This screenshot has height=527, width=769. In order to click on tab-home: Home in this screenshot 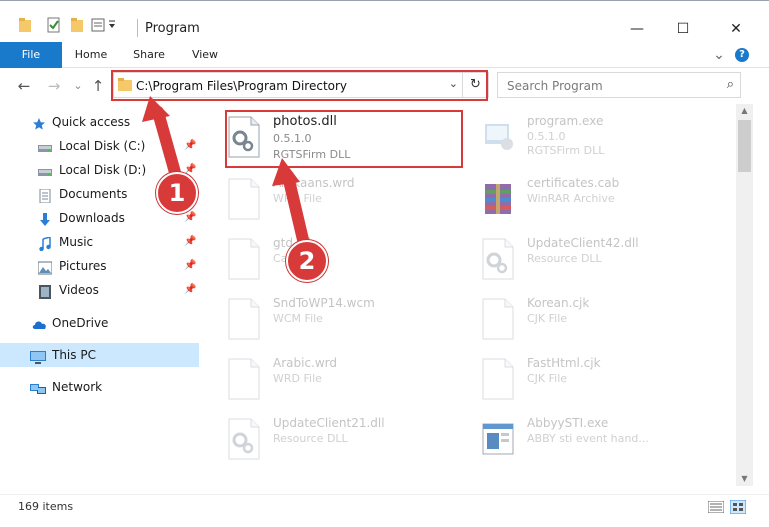, I will do `click(91, 55)`.